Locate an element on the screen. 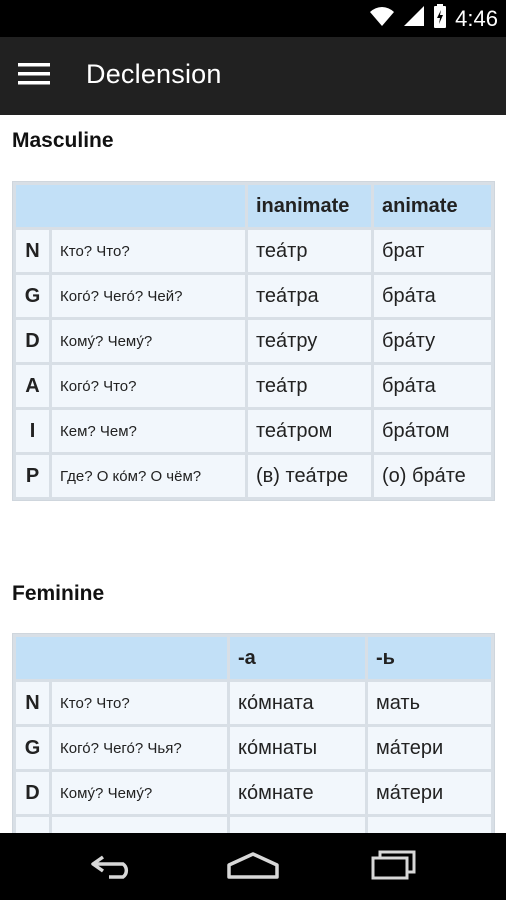  status-time: 4:46 is located at coordinates (476, 18).